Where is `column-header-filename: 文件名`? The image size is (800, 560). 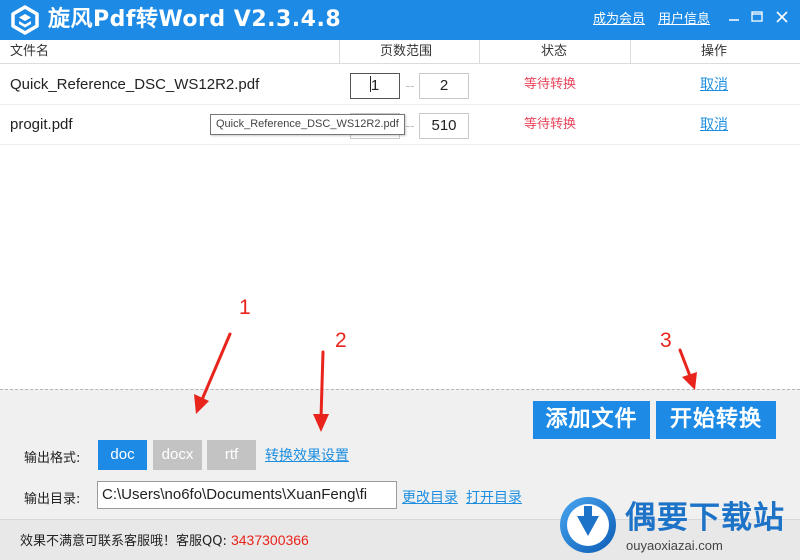
column-header-filename: 文件名 is located at coordinates (29, 52).